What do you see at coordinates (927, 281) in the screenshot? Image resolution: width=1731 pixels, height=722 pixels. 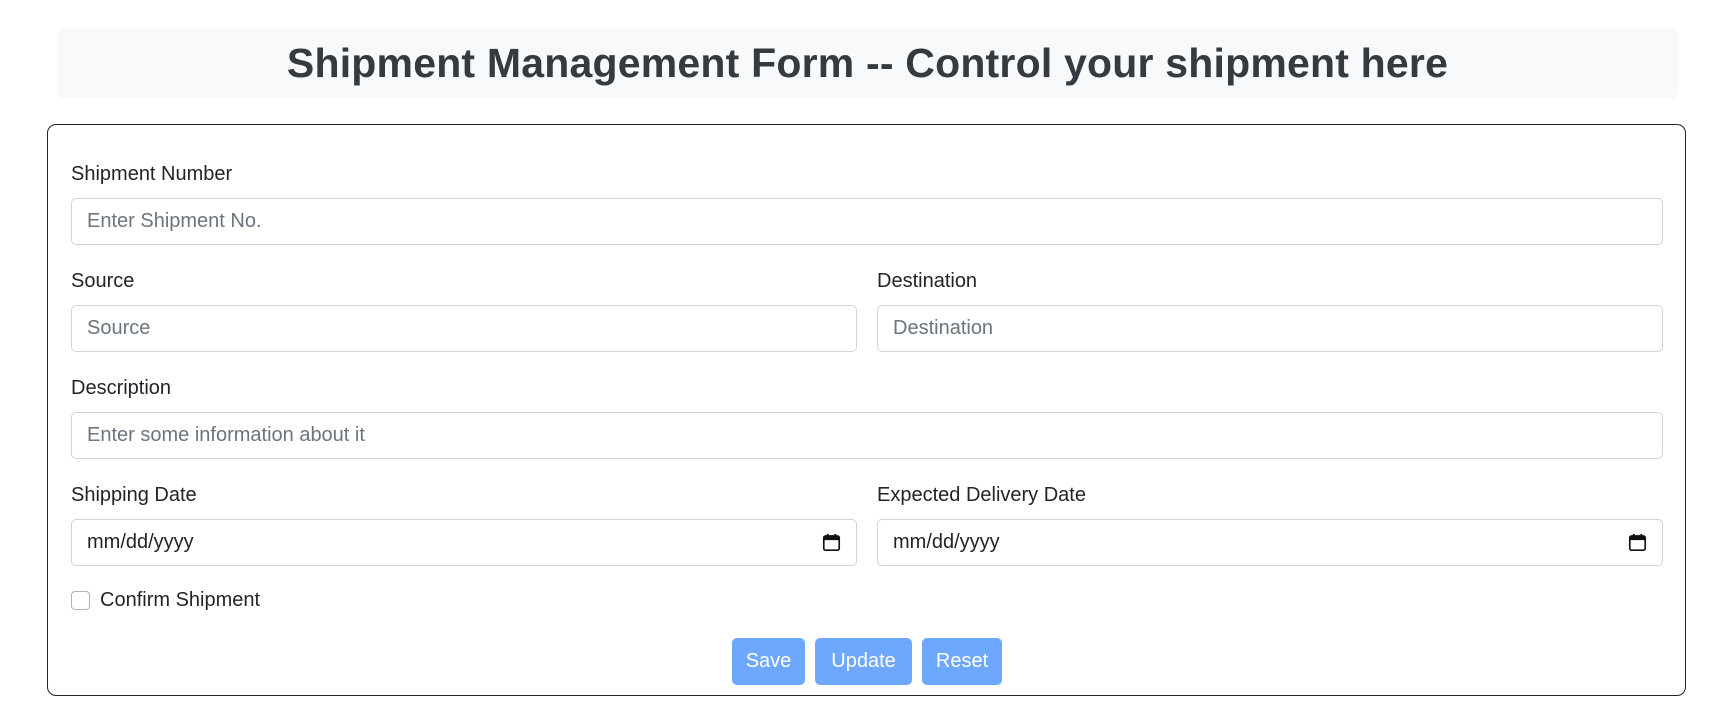 I see `destination-label: Destination` at bounding box center [927, 281].